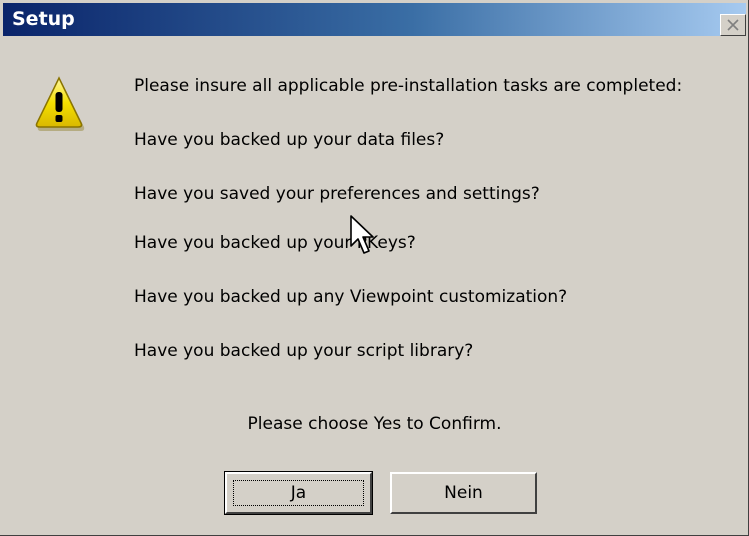 The height and width of the screenshot is (536, 749). What do you see at coordinates (362, 234) in the screenshot?
I see `mouse-cursor-icon` at bounding box center [362, 234].